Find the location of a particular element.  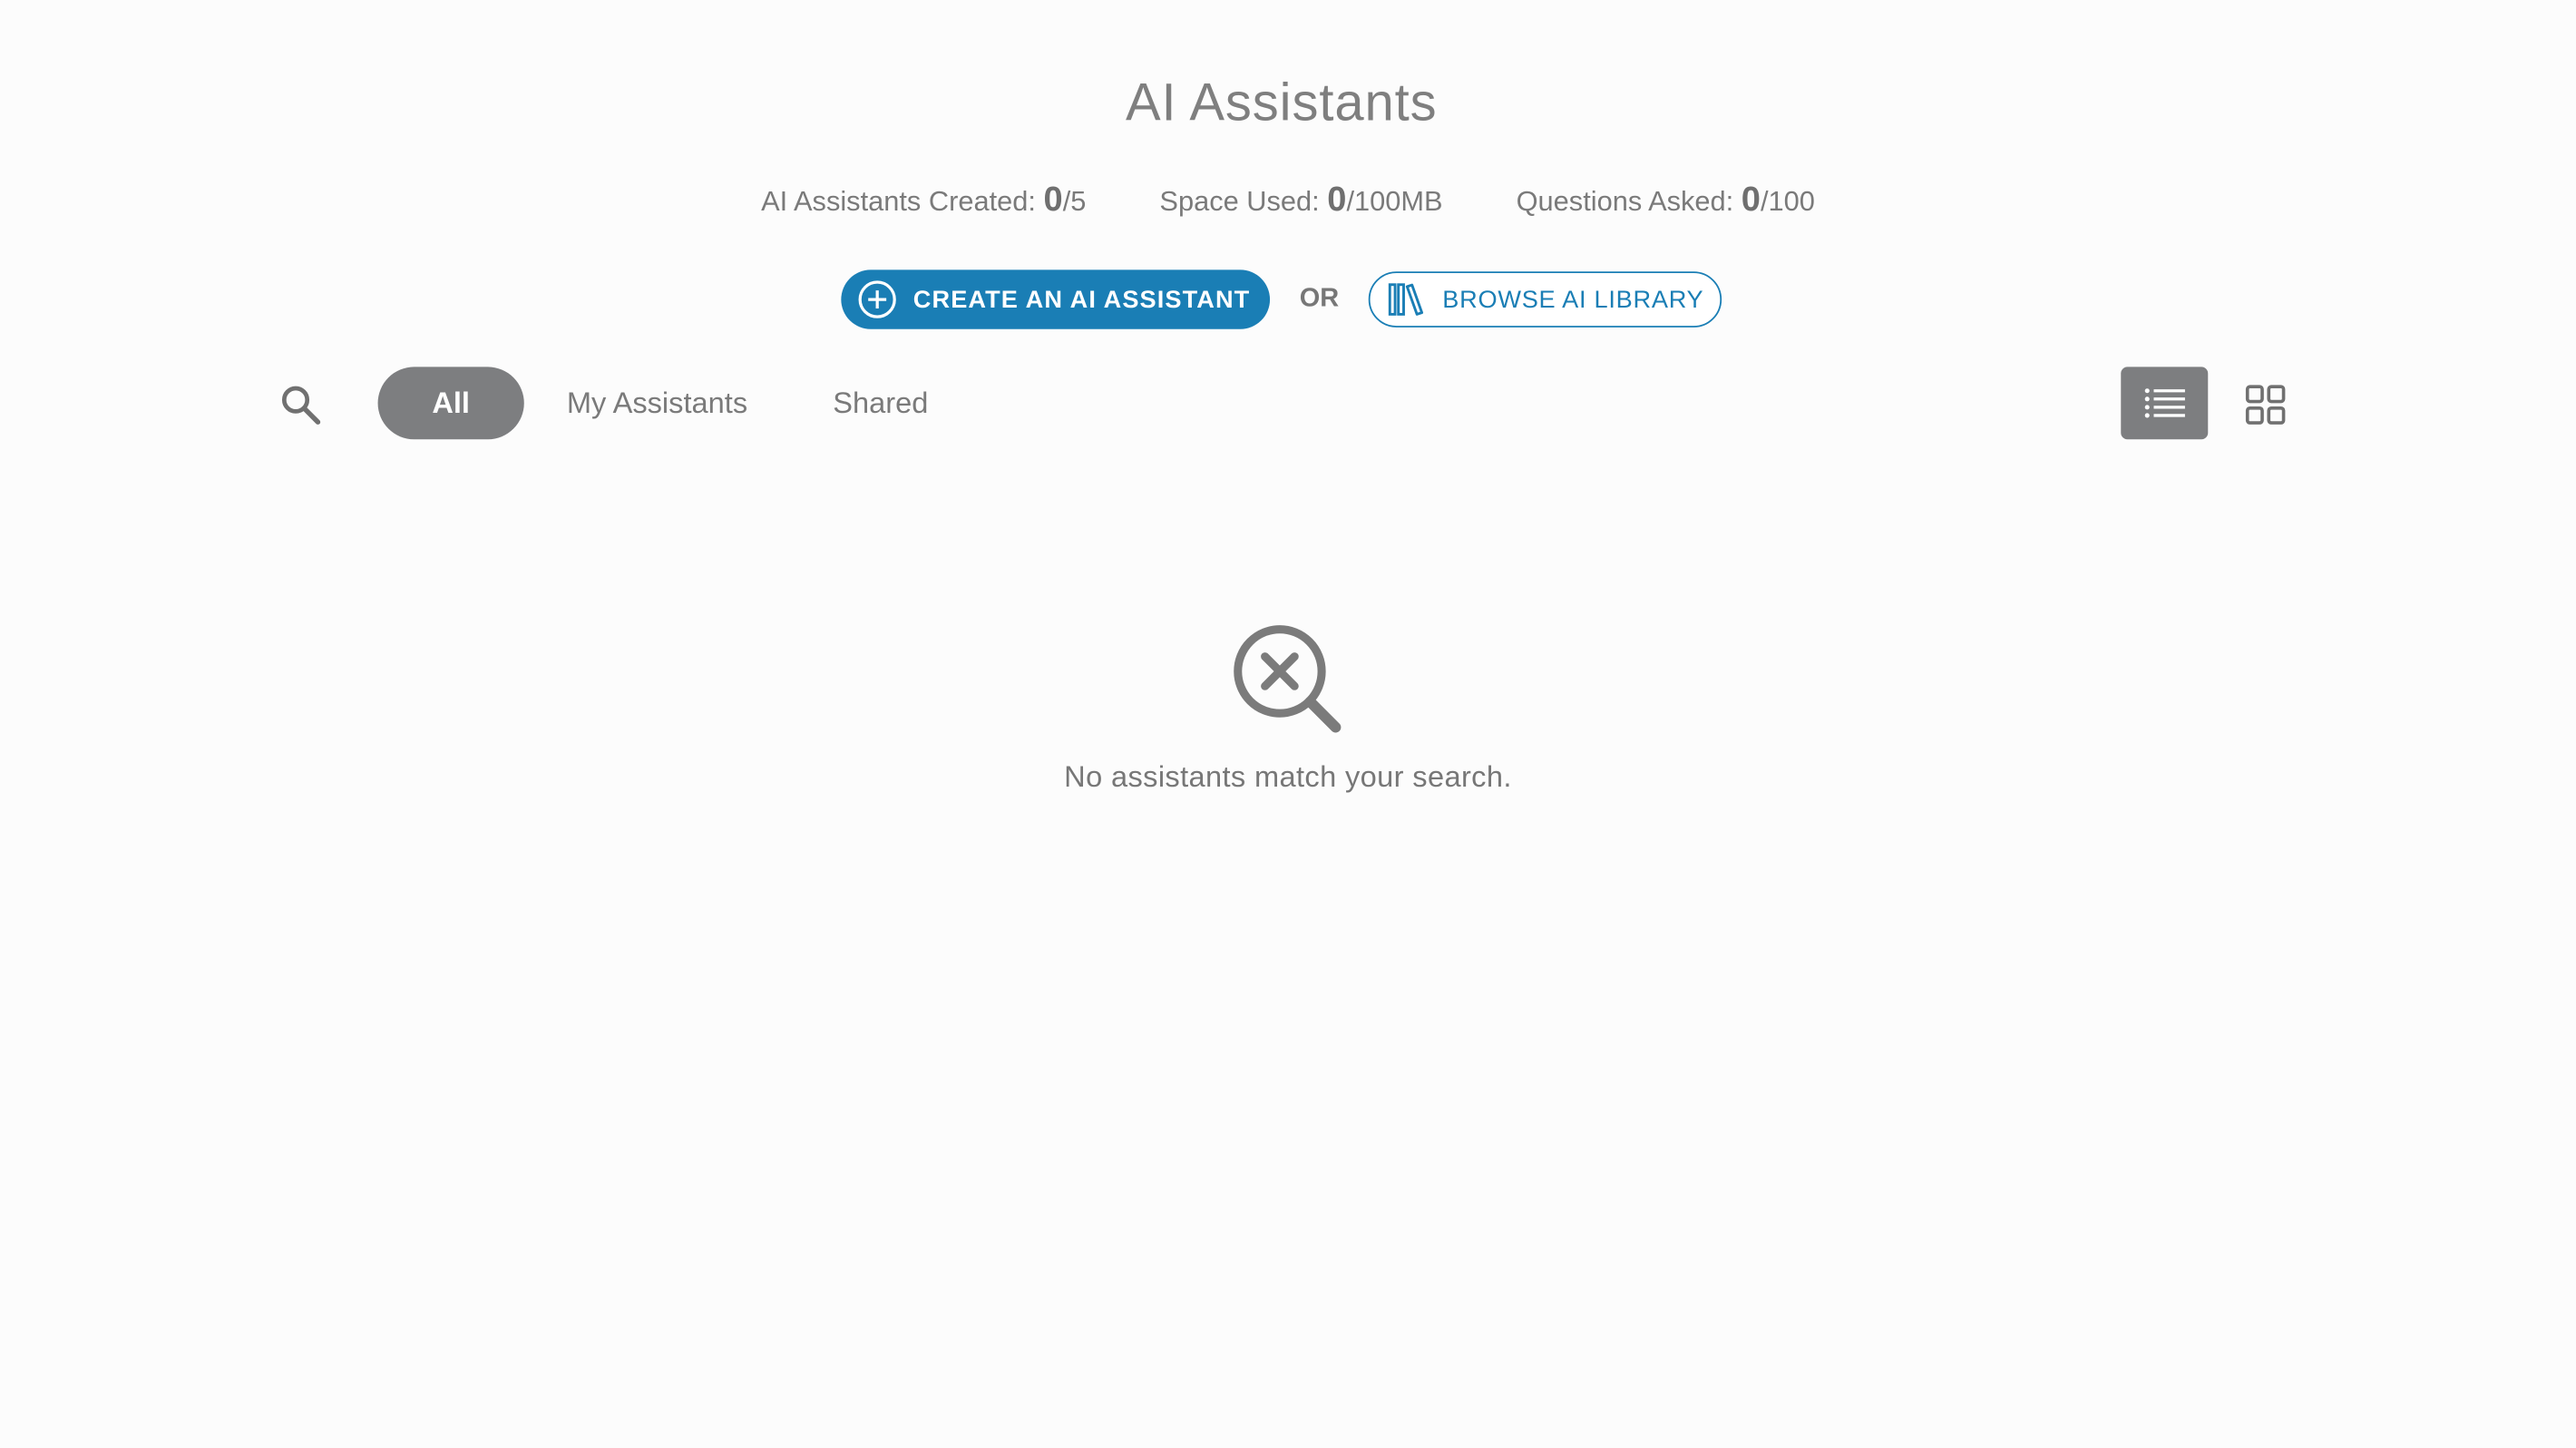

create-assistant-label: CREATE AN AI ASSISTANT is located at coordinates (1081, 299).